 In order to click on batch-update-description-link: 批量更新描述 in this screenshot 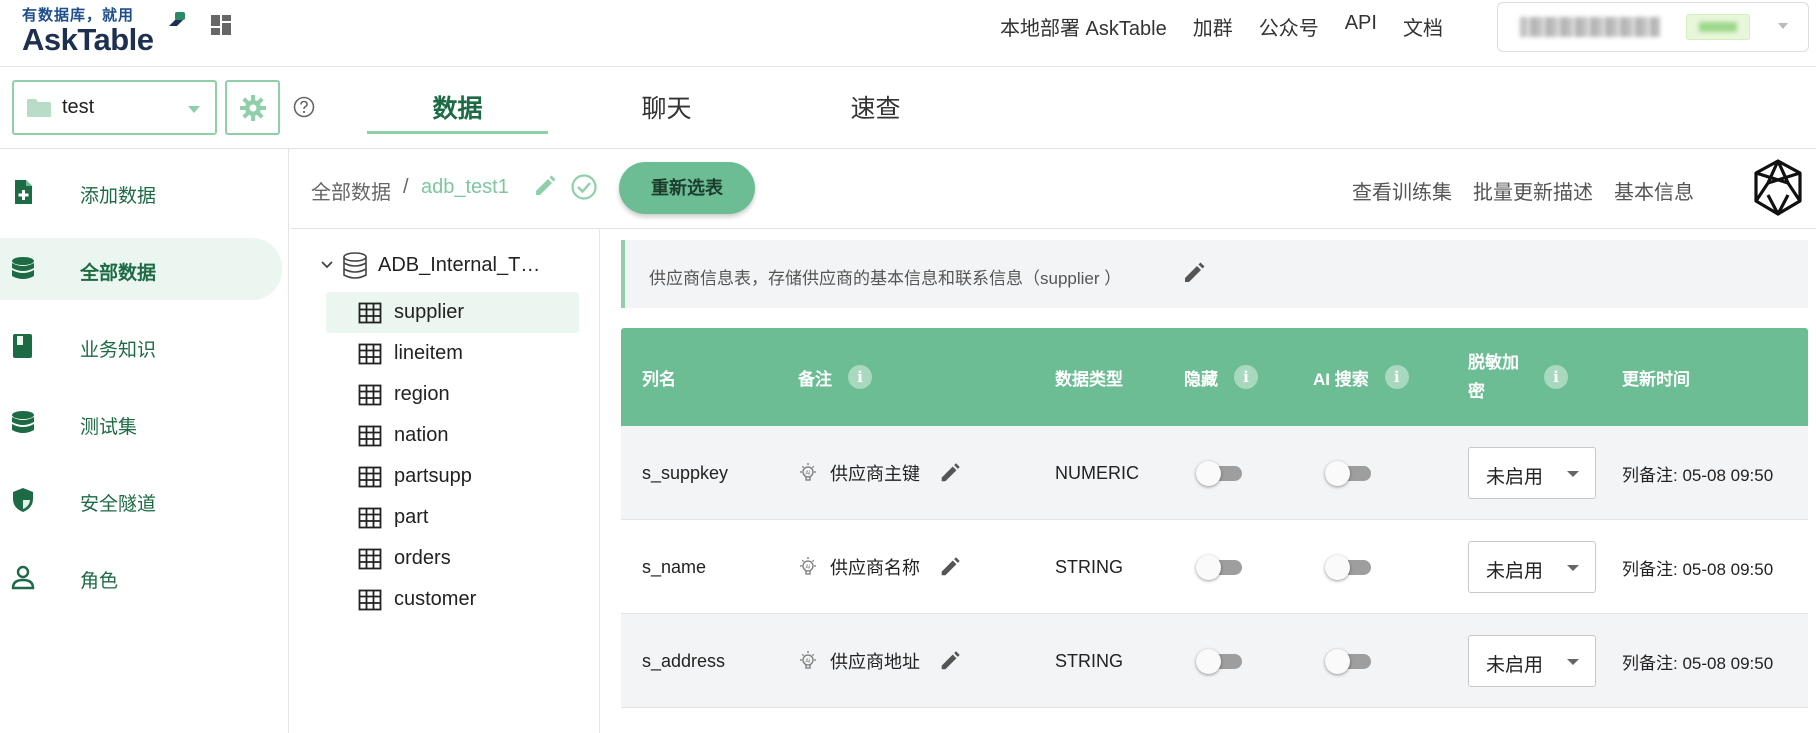, I will do `click(1533, 190)`.